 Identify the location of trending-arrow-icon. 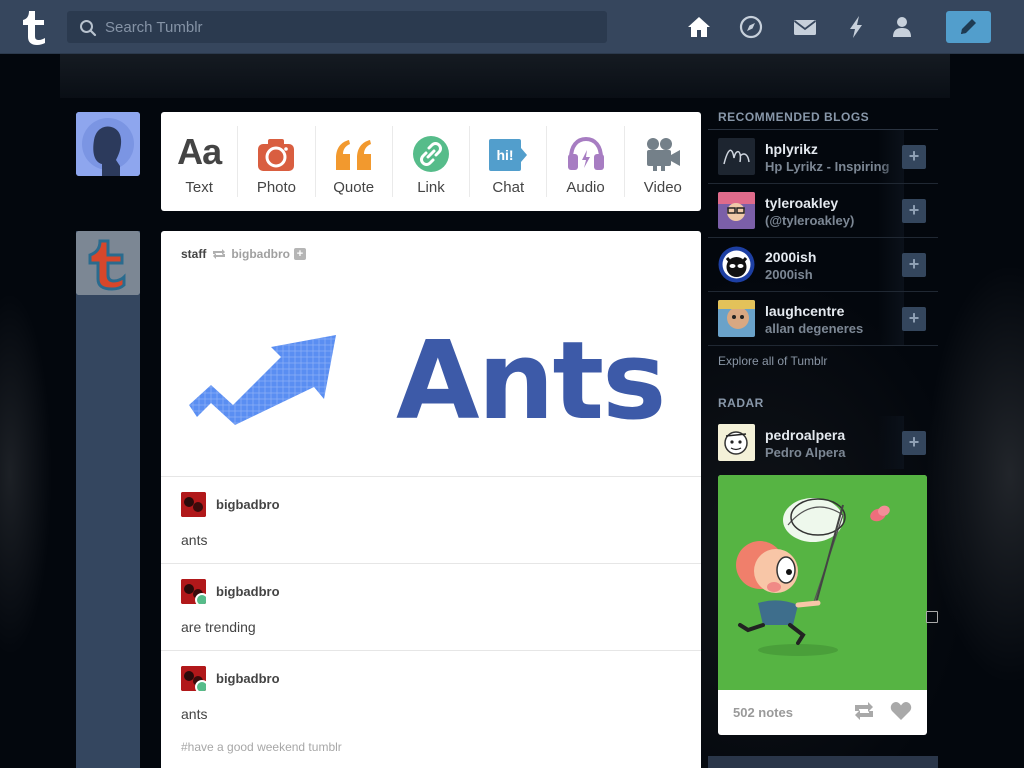
(262, 380).